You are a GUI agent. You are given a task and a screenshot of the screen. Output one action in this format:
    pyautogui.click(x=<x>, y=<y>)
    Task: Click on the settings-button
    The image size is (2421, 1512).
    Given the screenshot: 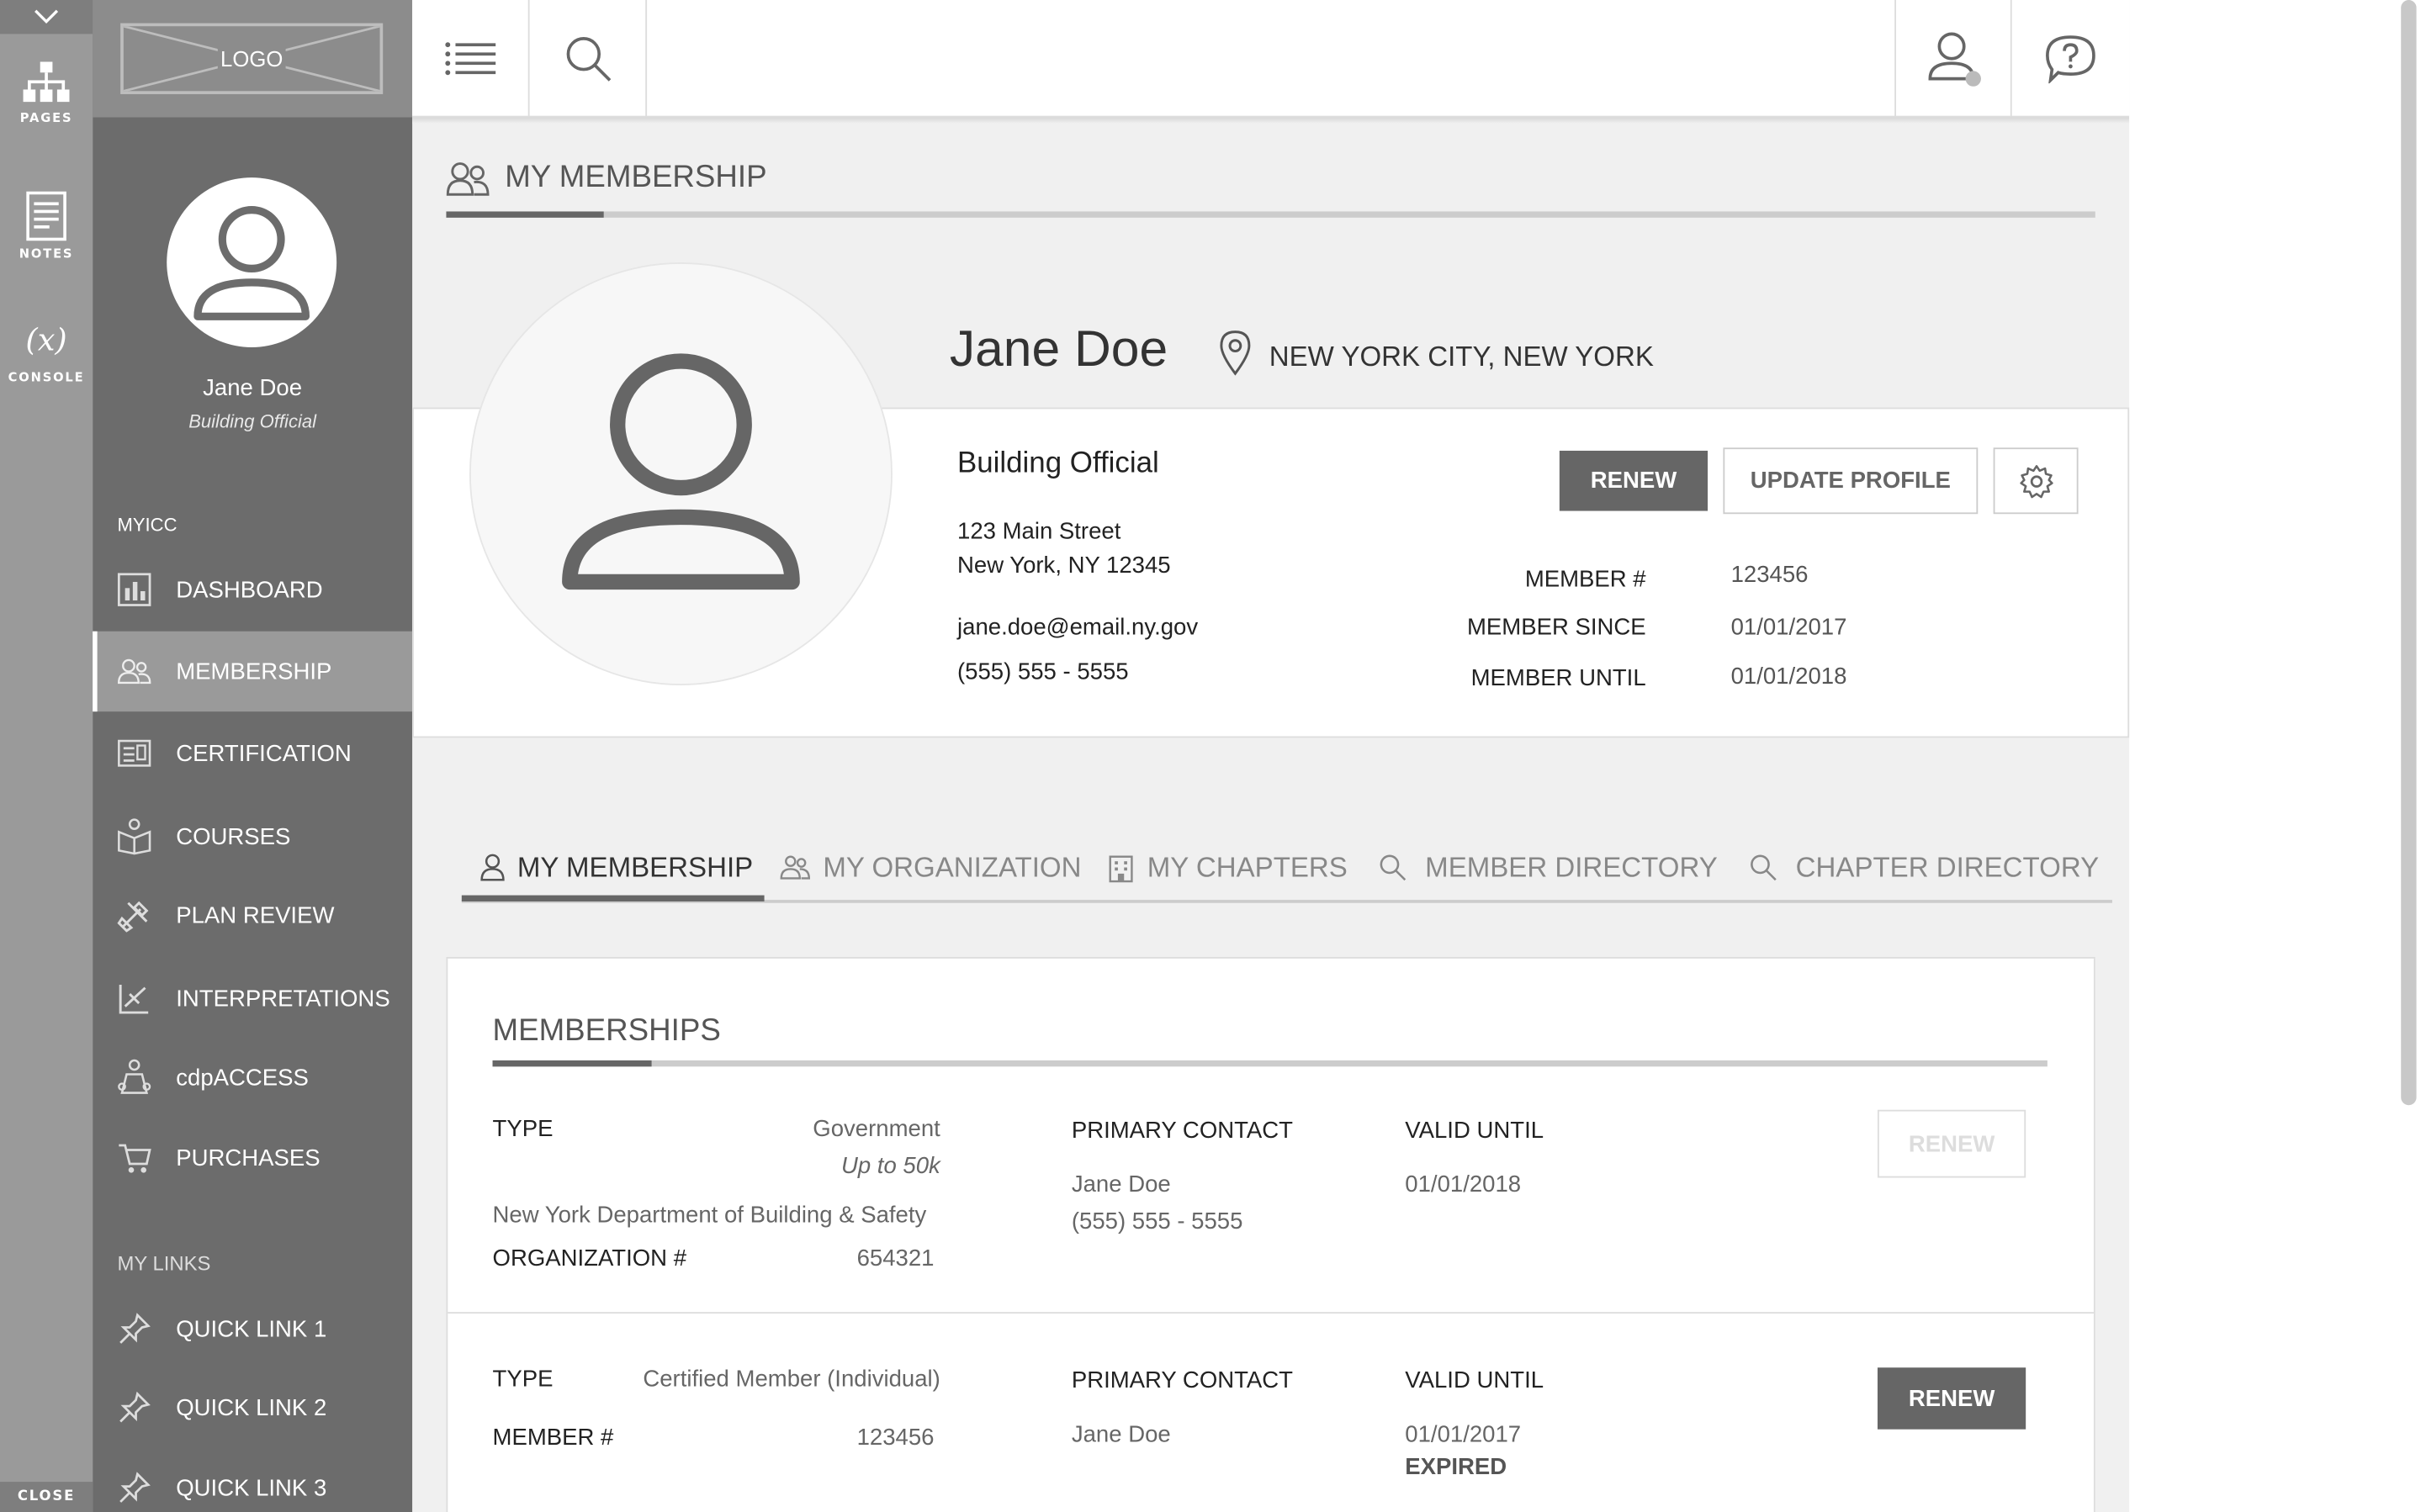 What is the action you would take?
    pyautogui.click(x=2036, y=481)
    